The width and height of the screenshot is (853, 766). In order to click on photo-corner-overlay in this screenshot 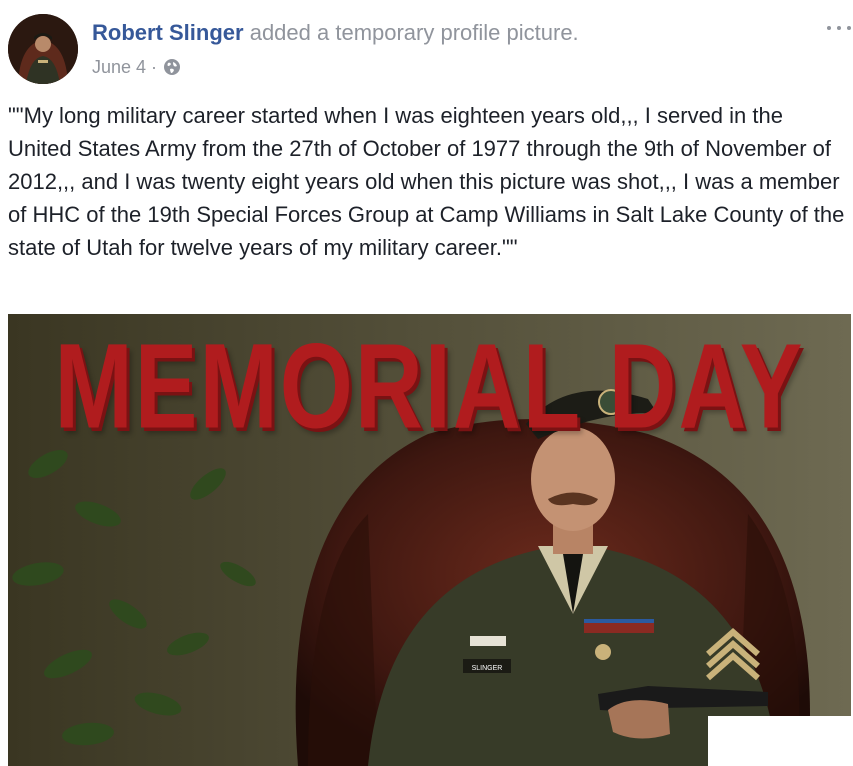, I will do `click(779, 741)`.